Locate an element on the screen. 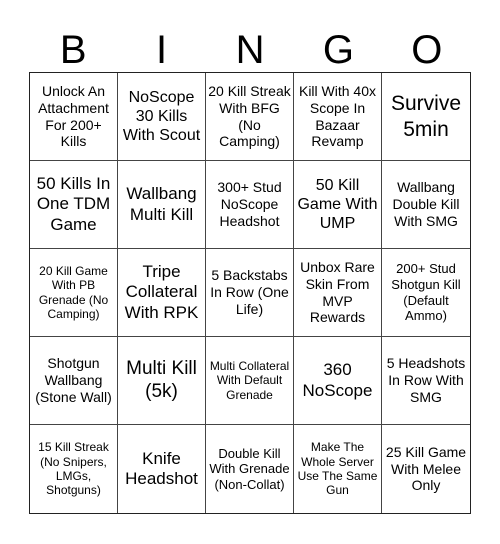 This screenshot has width=500, height=544. bingo-cell: Double Kill With Grenade (Non-Collat) is located at coordinates (250, 469).